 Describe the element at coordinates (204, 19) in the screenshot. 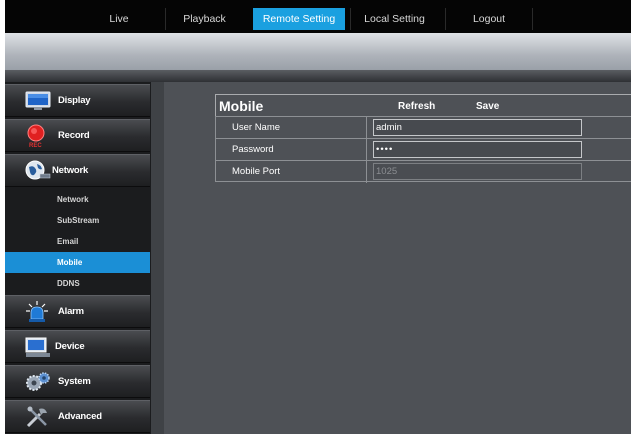

I see `tab-playback: Playback` at that location.